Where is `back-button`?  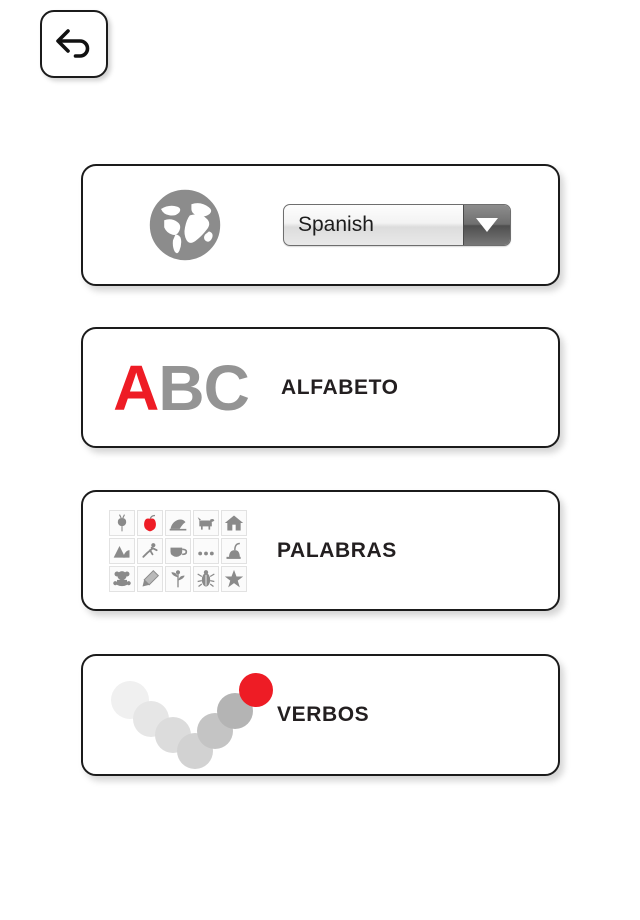
back-button is located at coordinates (74, 44).